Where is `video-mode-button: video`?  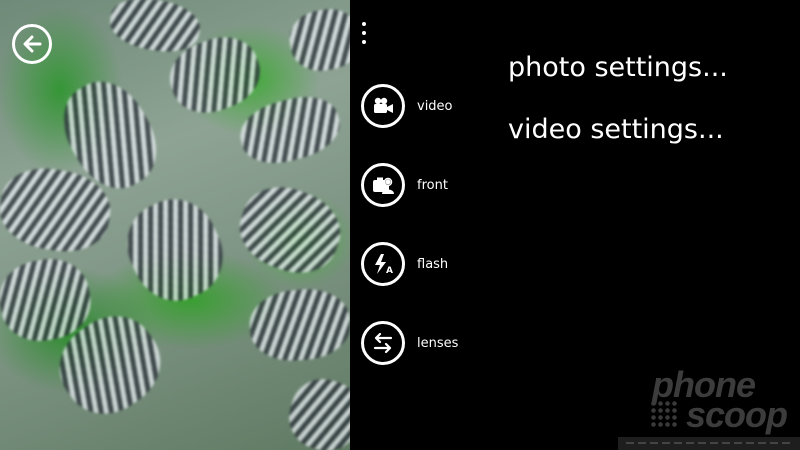 video-mode-button: video is located at coordinates (407, 106).